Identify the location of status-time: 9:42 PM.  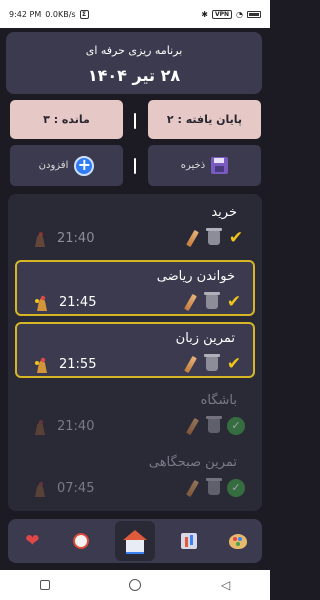
(25, 14).